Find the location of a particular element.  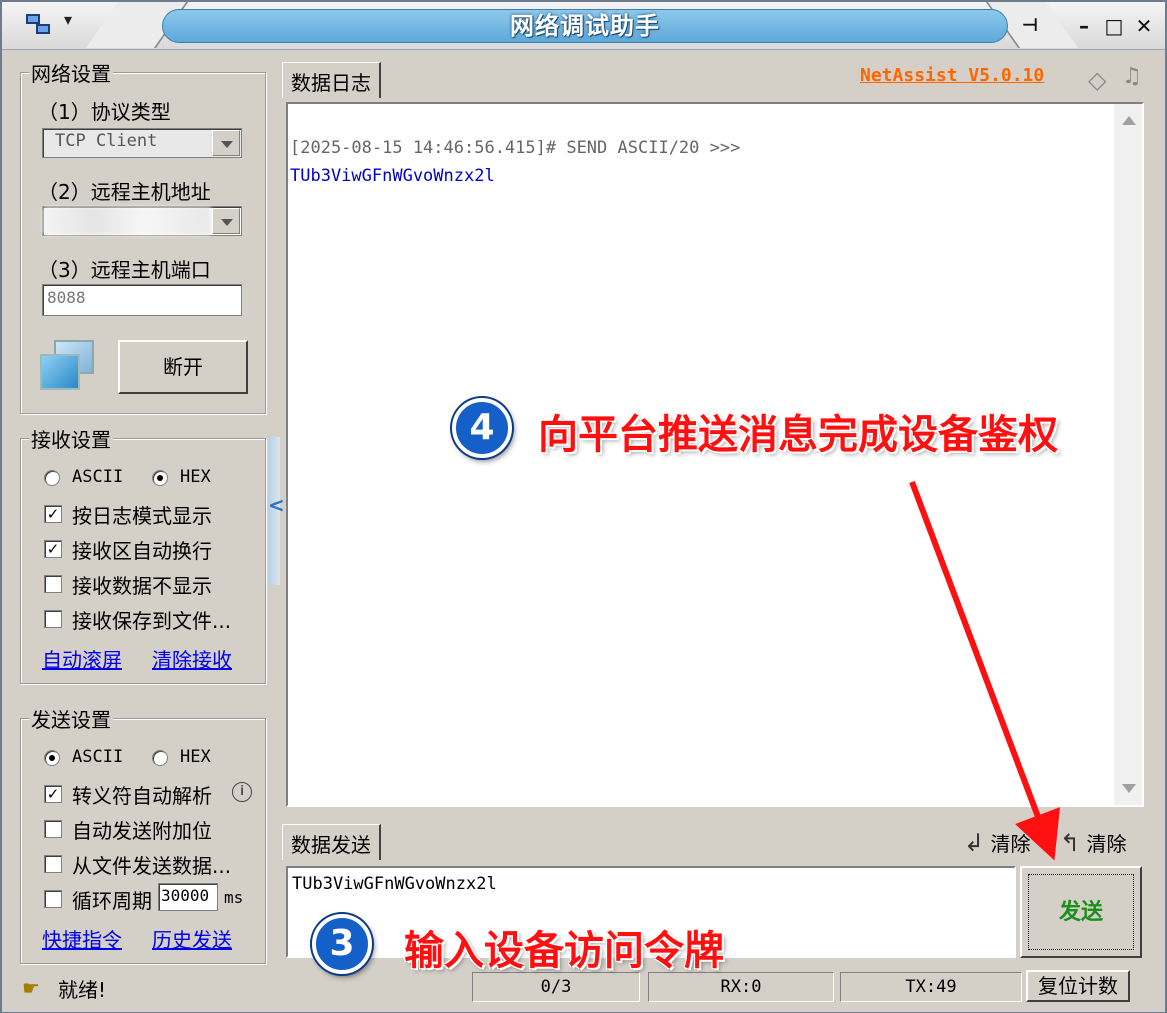

count-indicator: 0/3 is located at coordinates (556, 987).